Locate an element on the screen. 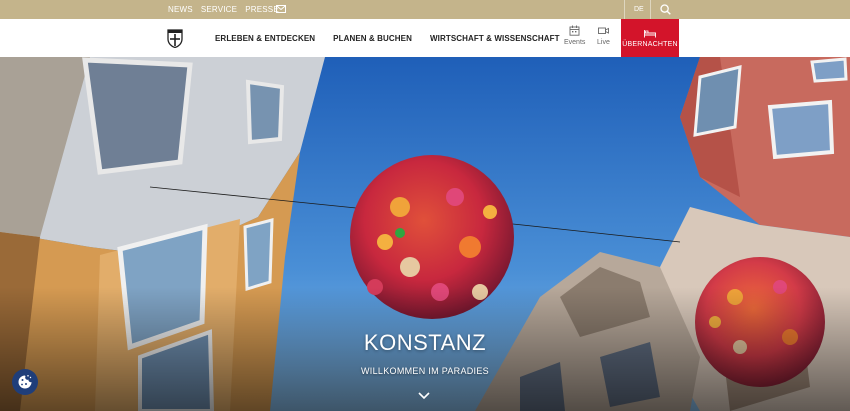 This screenshot has width=850, height=411. konstanz-crest-icon is located at coordinates (175, 38).